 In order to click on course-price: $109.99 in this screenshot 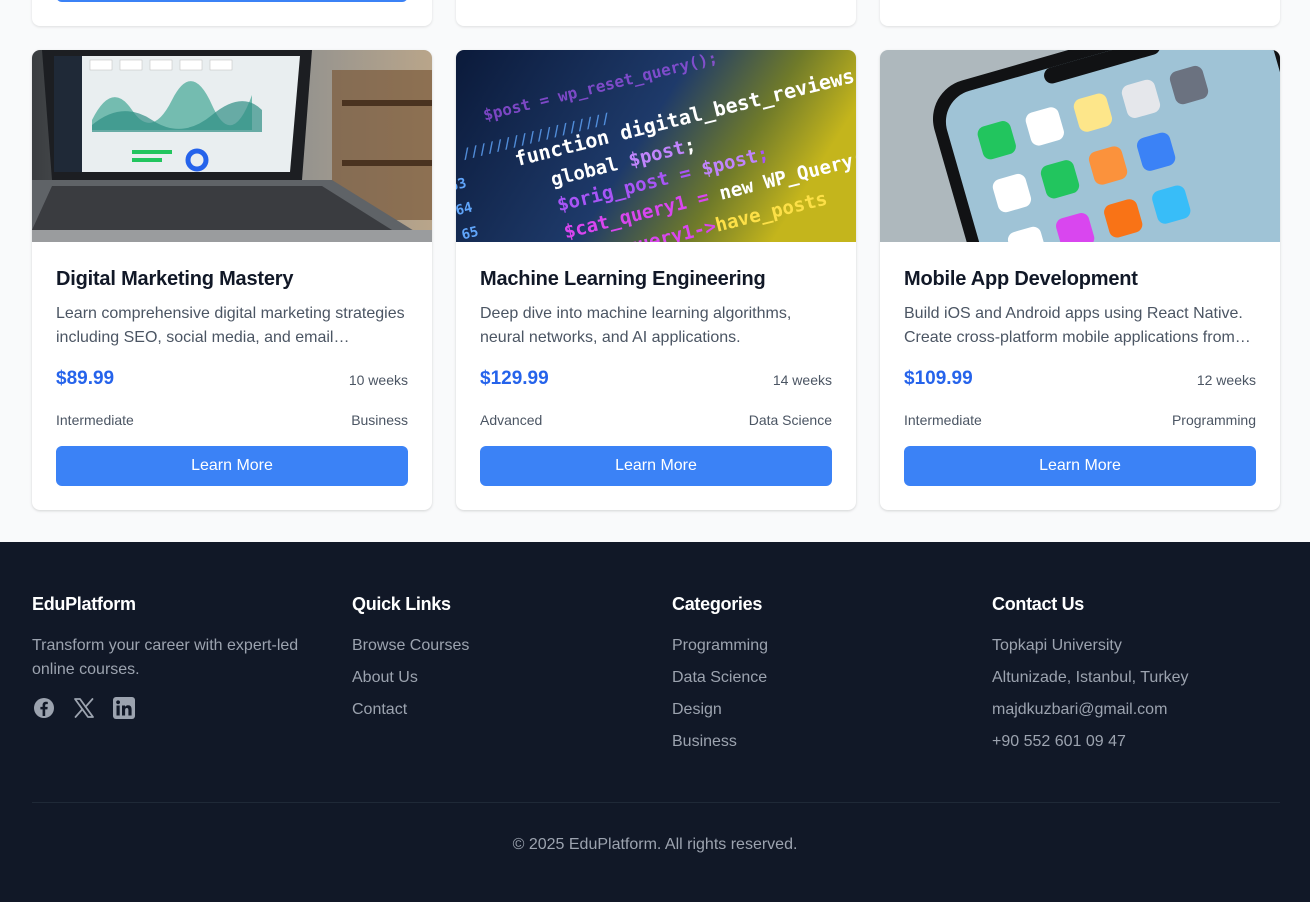, I will do `click(938, 378)`.